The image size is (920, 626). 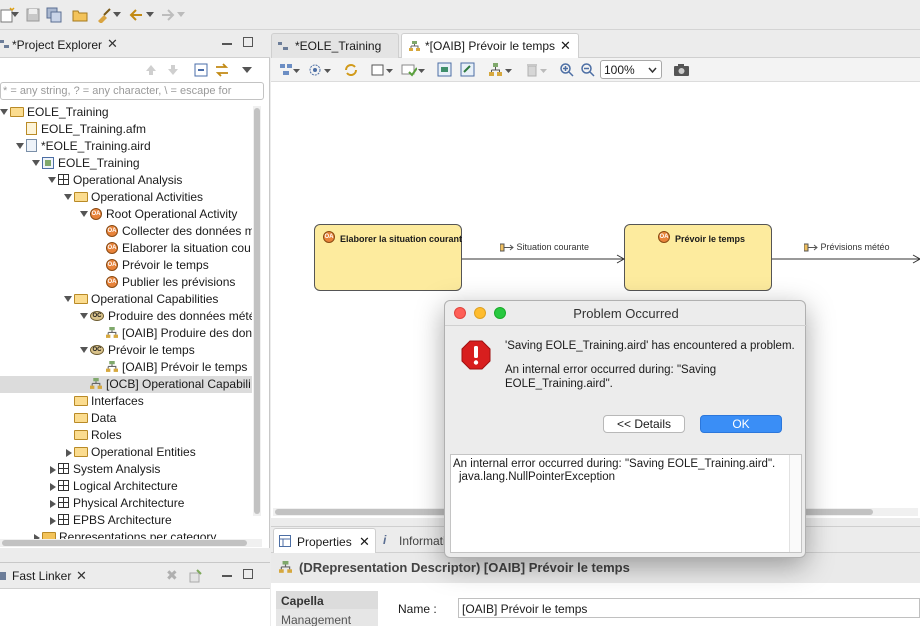 What do you see at coordinates (286, 70) in the screenshot?
I see `arrange-all-icon` at bounding box center [286, 70].